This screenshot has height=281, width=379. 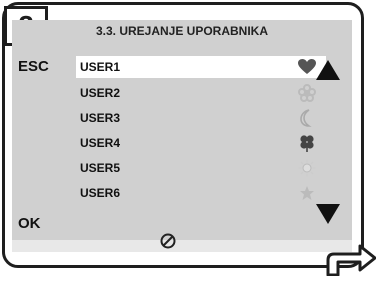 I want to click on ok-button: OK, so click(x=29, y=223).